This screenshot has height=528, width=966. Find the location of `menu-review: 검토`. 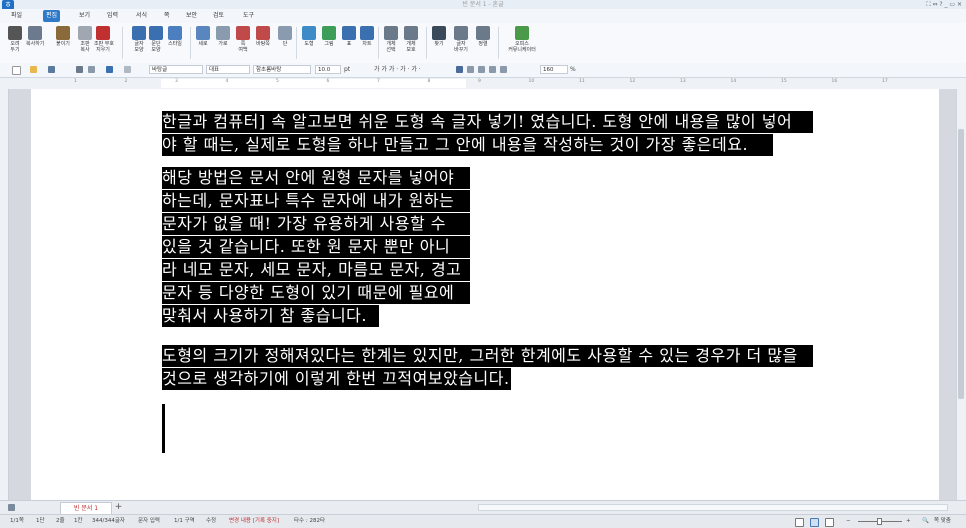

menu-review: 검토 is located at coordinates (218, 16).